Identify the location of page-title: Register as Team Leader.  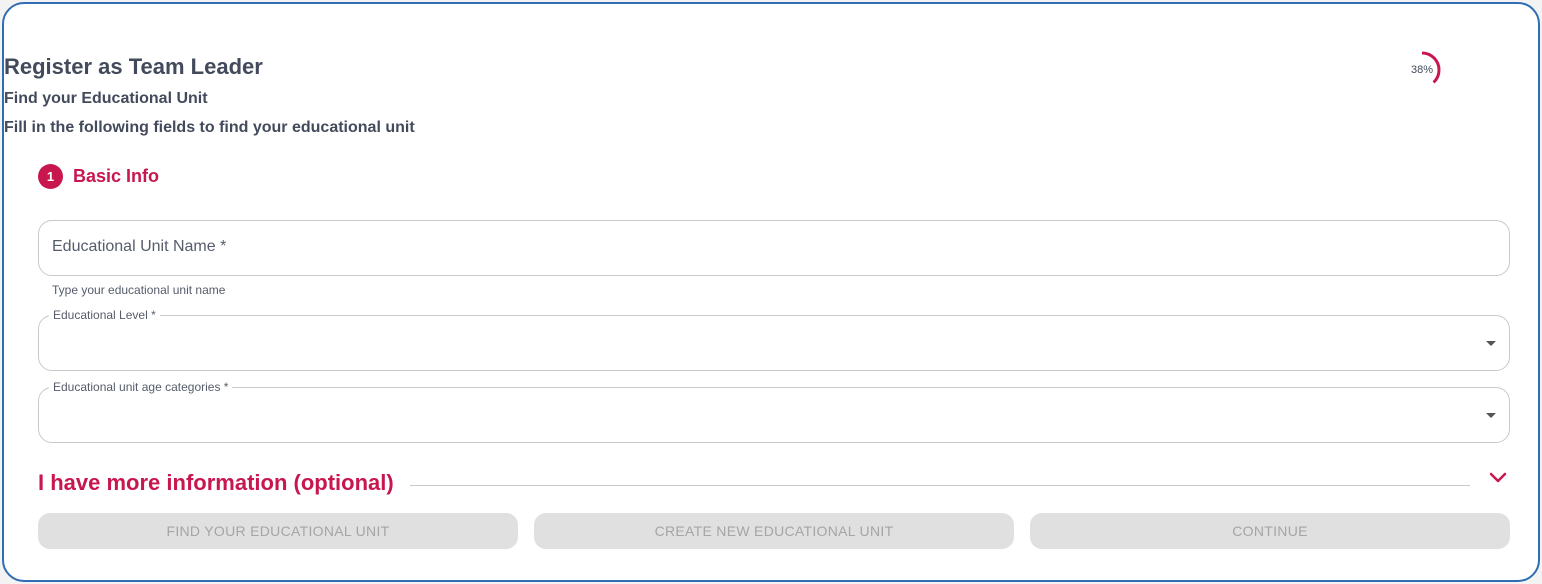
(133, 66).